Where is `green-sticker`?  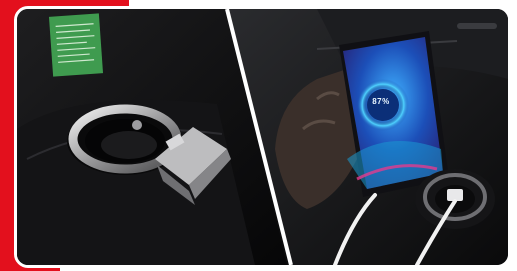 green-sticker is located at coordinates (76, 45).